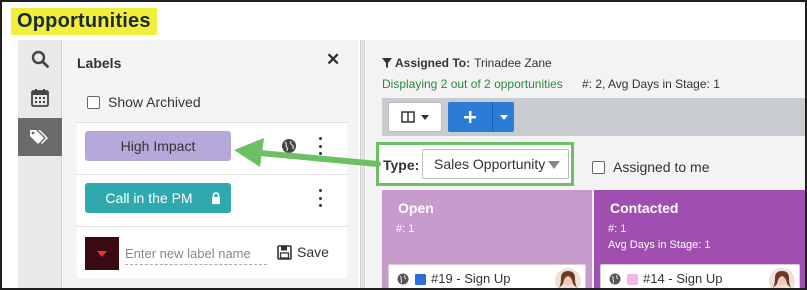 The width and height of the screenshot is (807, 290). I want to click on assigned-to-me-label: Assigned to me, so click(661, 167).